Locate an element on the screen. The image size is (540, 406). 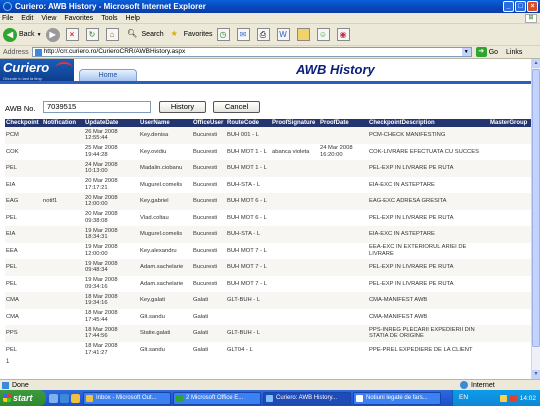
history-button: History is located at coordinates (182, 107).